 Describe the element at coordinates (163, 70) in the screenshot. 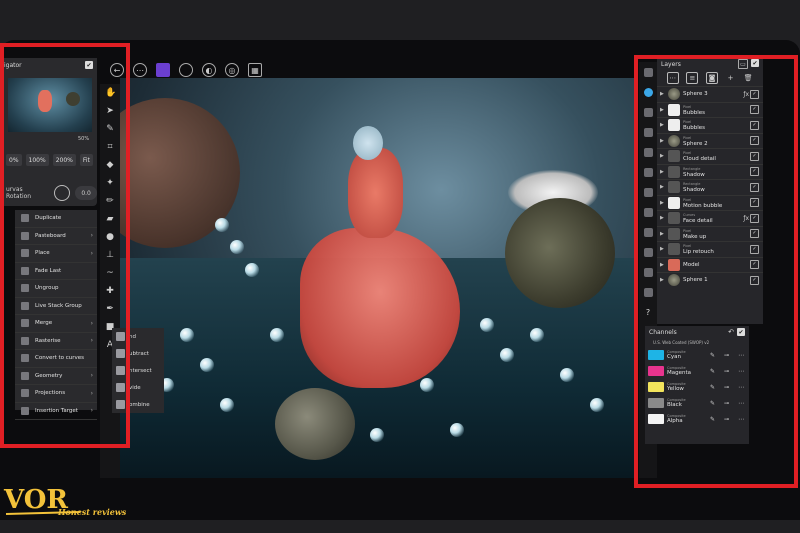

I see `persona-icon` at that location.